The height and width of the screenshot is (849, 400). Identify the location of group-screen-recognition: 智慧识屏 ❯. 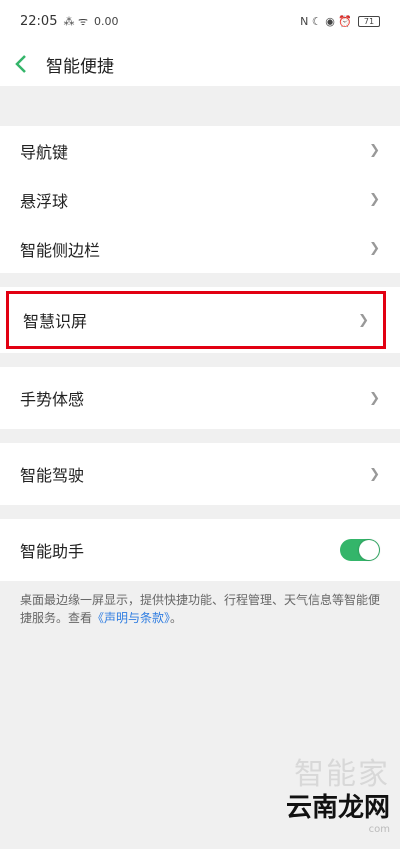
(200, 320).